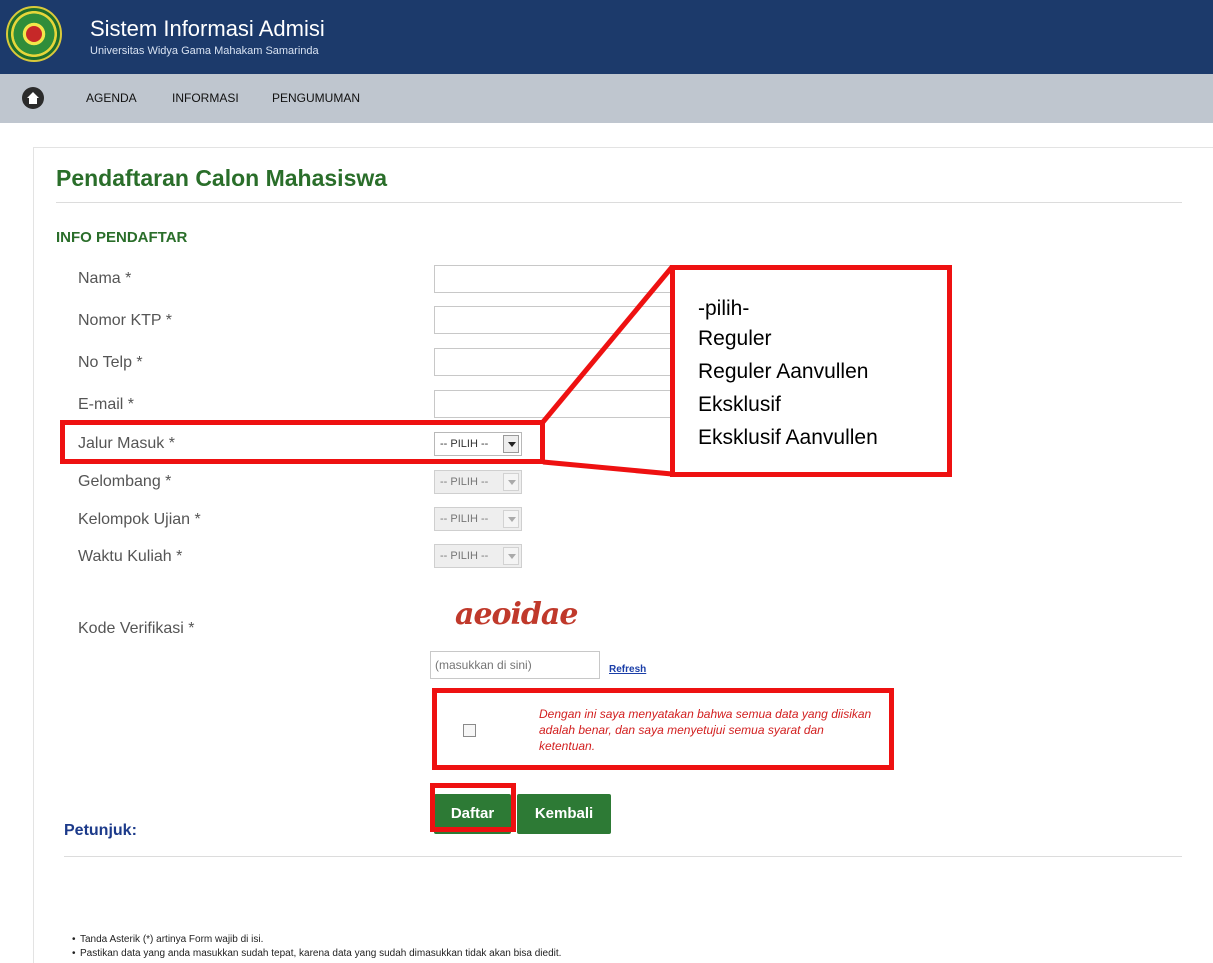 This screenshot has width=1213, height=963. What do you see at coordinates (204, 51) in the screenshot?
I see `app-subtitle: Universitas Widya Gama Mahakam Samarinda` at bounding box center [204, 51].